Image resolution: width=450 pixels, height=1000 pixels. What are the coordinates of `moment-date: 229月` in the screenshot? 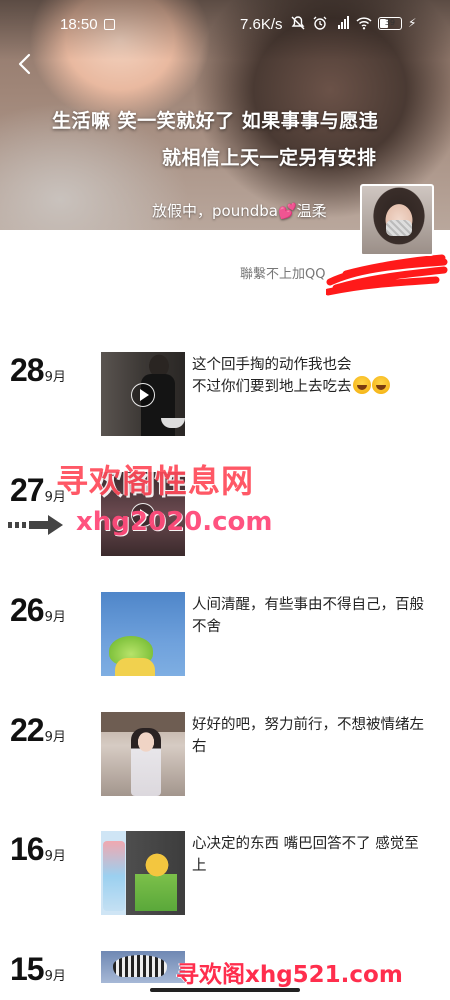 It's located at (38, 730).